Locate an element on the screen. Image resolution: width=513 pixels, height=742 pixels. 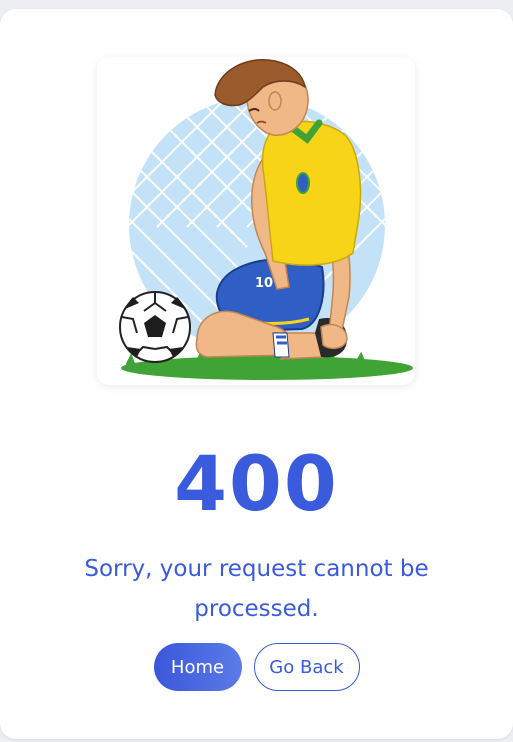
action-buttons: Home Go Back is located at coordinates (256, 667).